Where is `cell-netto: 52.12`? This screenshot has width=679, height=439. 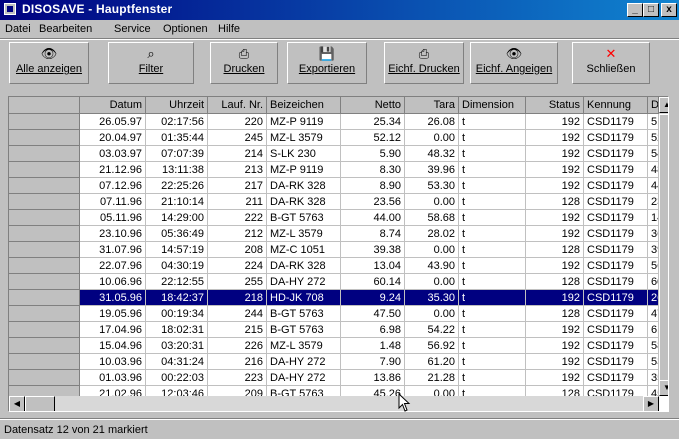
cell-netto: 52.12 is located at coordinates (373, 138).